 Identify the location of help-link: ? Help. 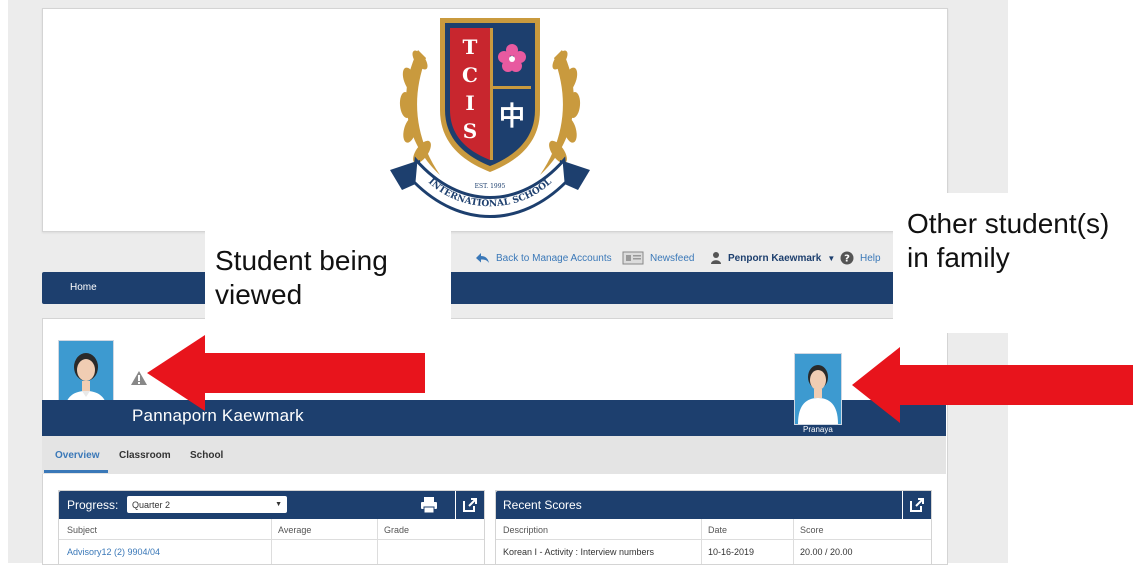
(860, 258).